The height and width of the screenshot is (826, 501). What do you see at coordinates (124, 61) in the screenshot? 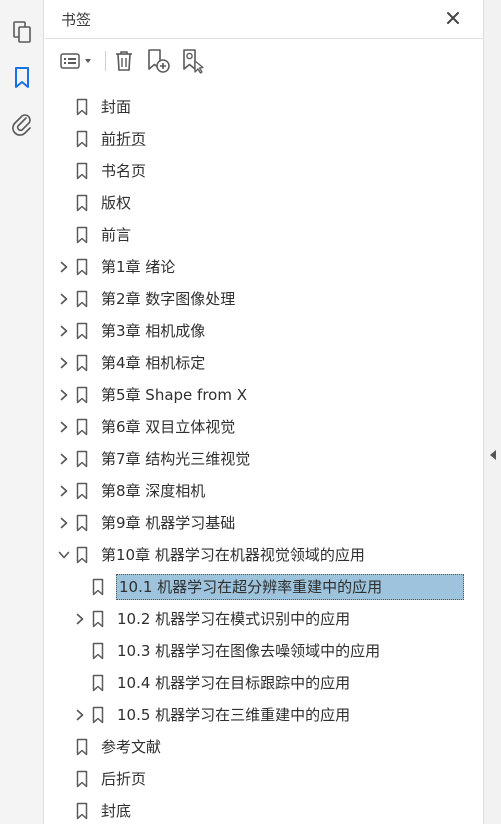
I see `delete-icon` at bounding box center [124, 61].